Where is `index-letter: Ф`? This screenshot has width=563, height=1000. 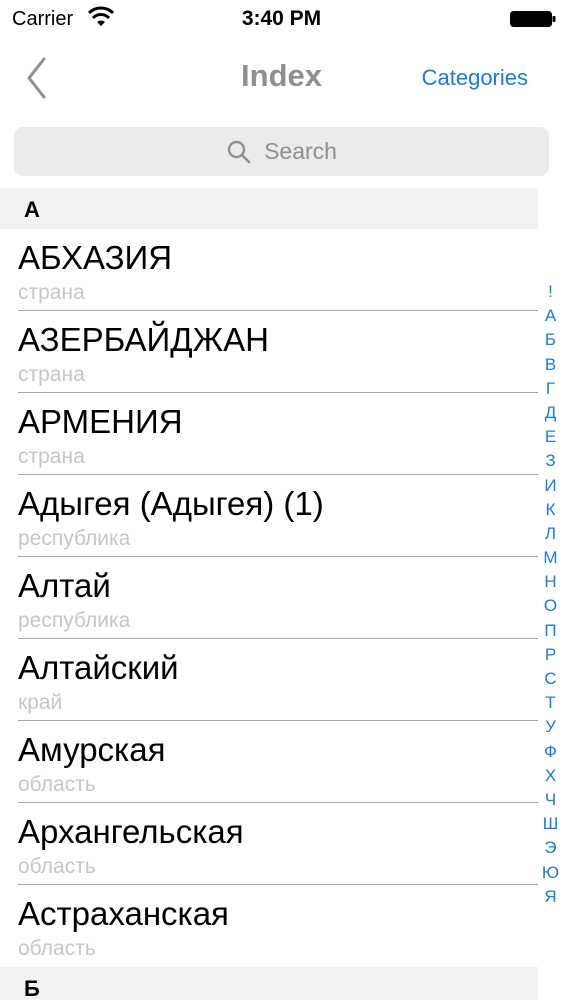 index-letter: Ф is located at coordinates (550, 752).